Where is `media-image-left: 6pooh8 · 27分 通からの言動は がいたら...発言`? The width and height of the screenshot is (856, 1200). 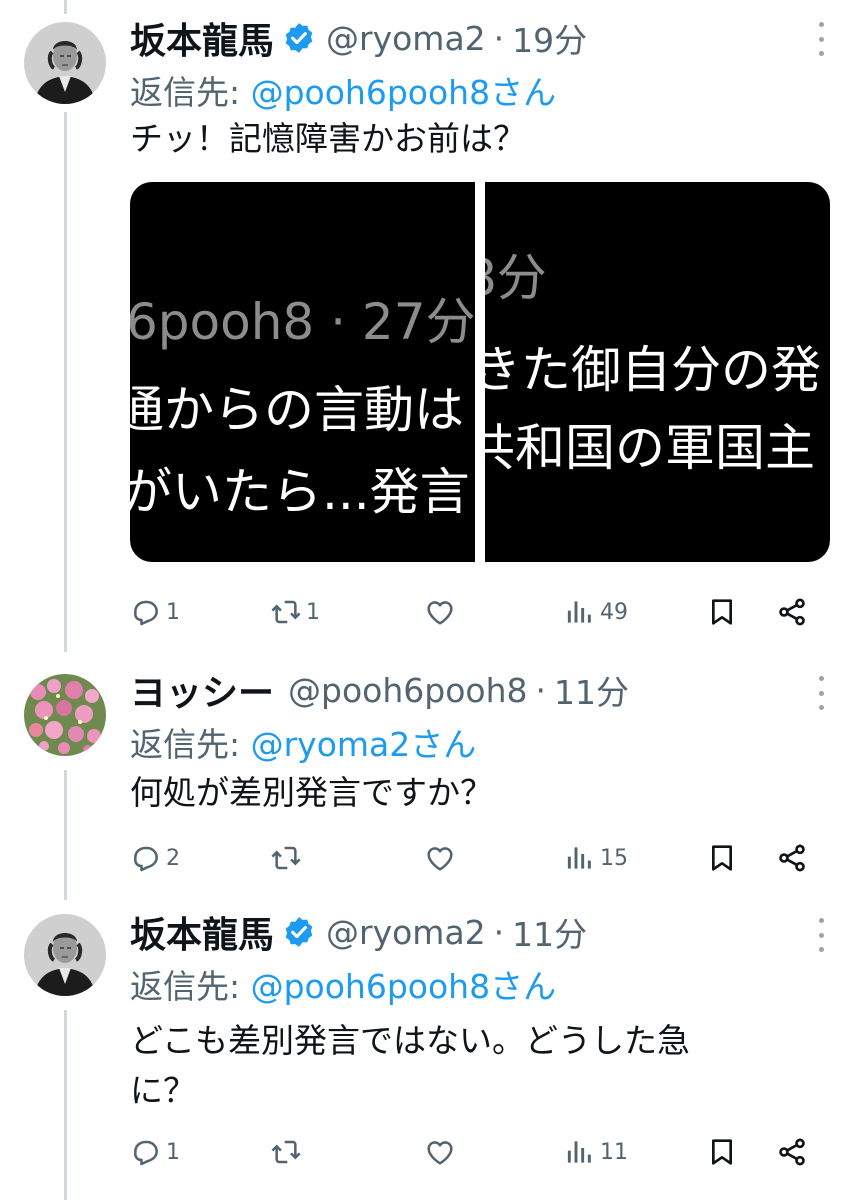
media-image-left: 6pooh8 · 27分 通からの言動は がいたら...発言 is located at coordinates (302, 372).